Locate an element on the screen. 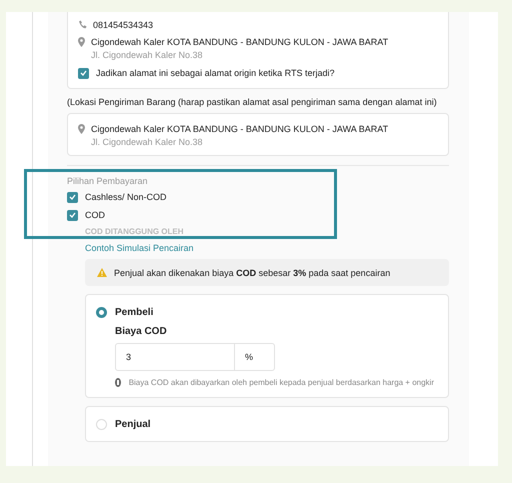 Image resolution: width=512 pixels, height=483 pixels. section-title: COD DITANGGUNG OLEH is located at coordinates (134, 231).